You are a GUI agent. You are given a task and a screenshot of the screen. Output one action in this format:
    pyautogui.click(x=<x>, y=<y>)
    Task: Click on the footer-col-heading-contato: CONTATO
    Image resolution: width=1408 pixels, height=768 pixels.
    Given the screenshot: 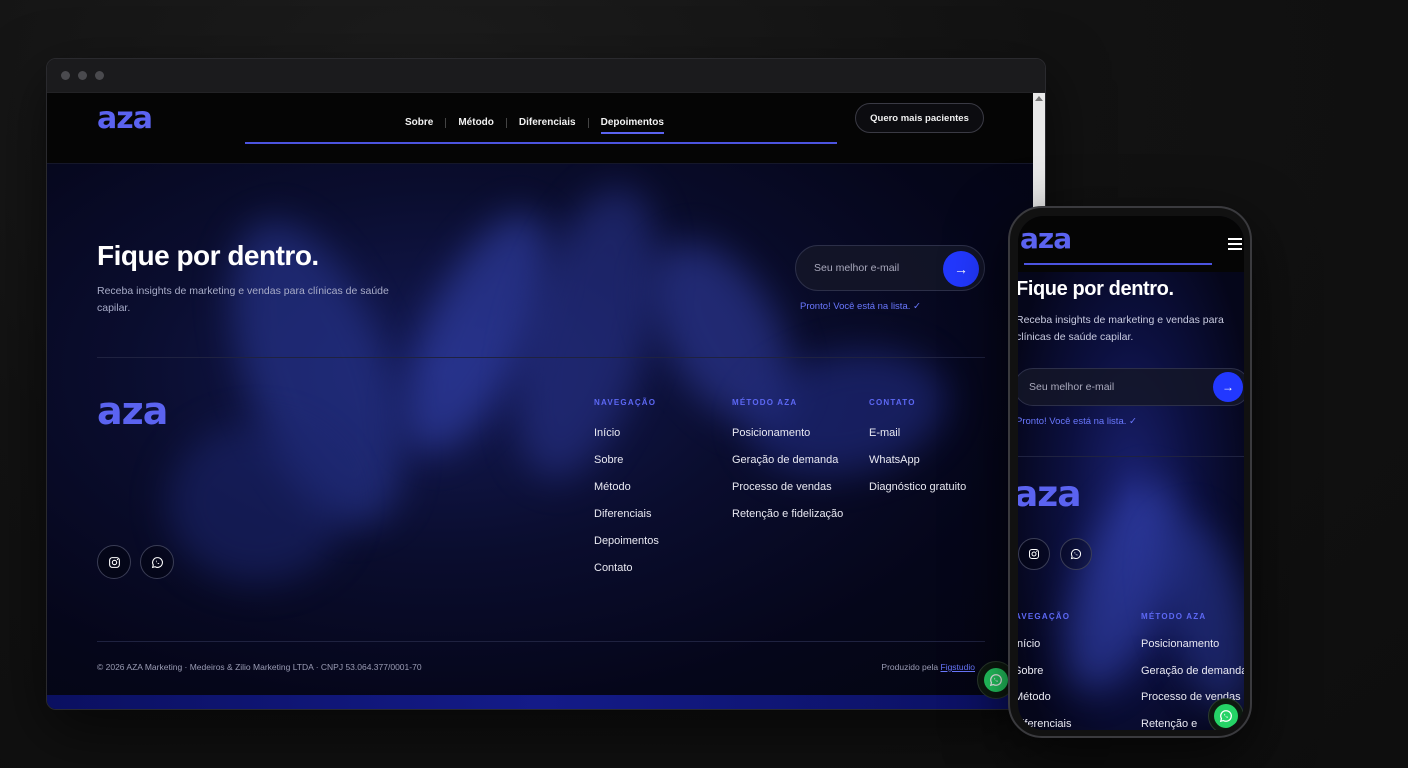 What is the action you would take?
    pyautogui.click(x=892, y=402)
    